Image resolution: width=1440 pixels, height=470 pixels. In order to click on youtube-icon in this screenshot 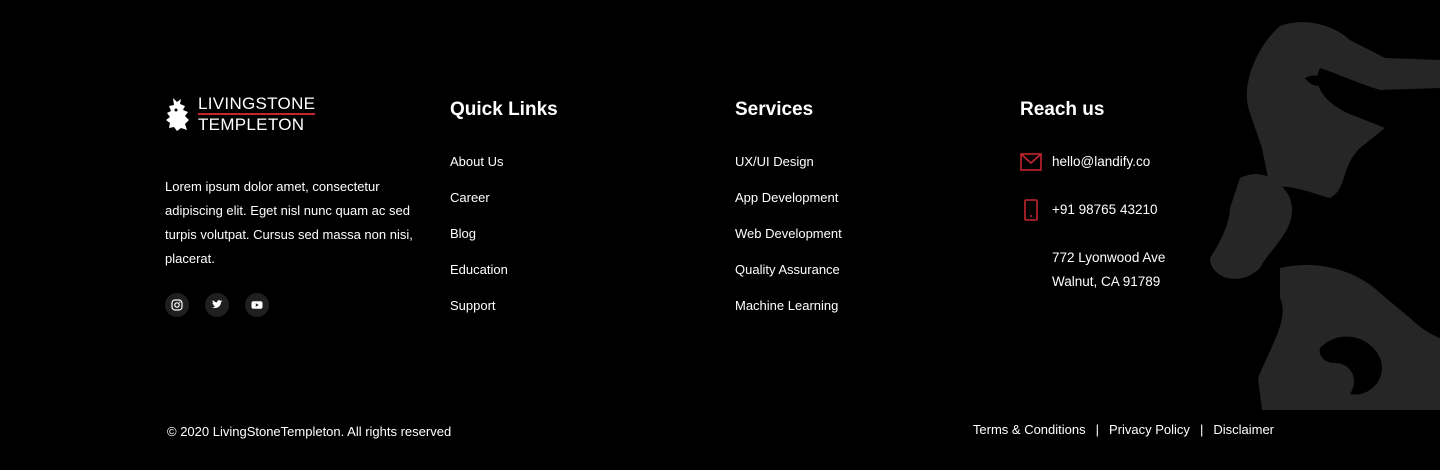, I will do `click(257, 305)`.